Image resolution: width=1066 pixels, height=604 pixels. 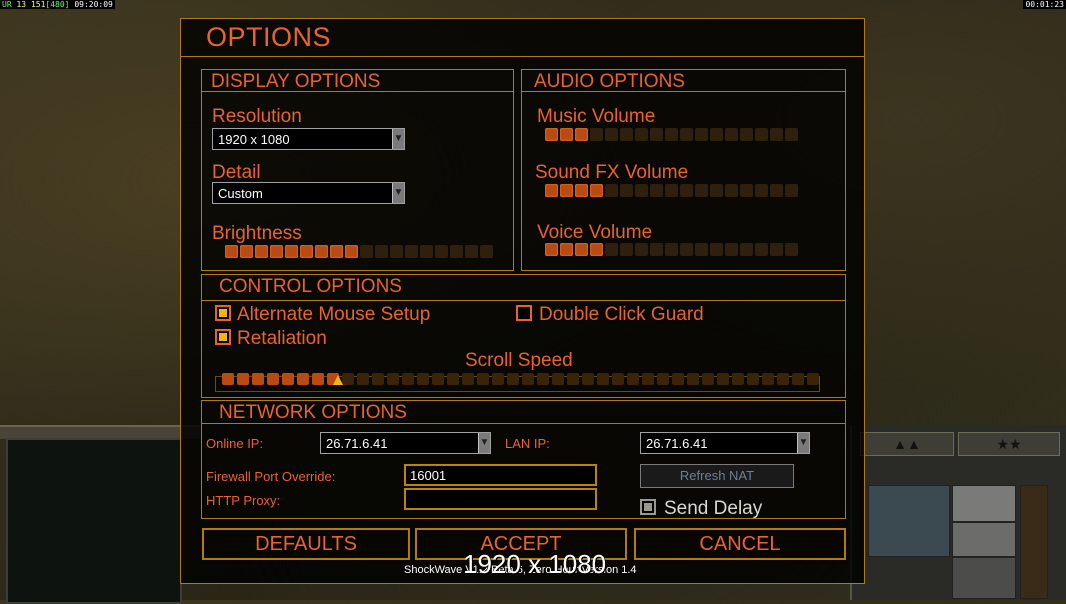 What do you see at coordinates (1009, 444) in the screenshot?
I see `hud-generals-star-icon: ★★` at bounding box center [1009, 444].